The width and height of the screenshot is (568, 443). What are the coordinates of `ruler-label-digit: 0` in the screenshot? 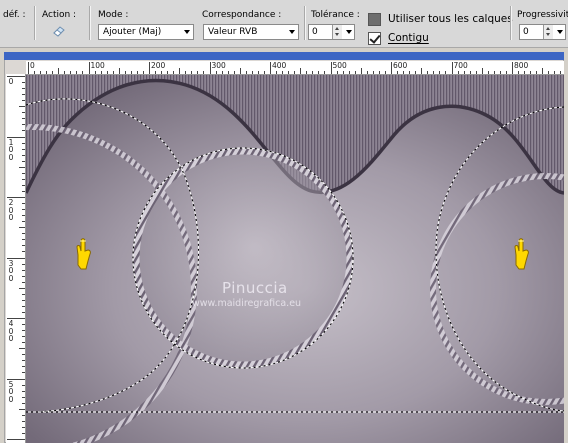 It's located at (11, 81).